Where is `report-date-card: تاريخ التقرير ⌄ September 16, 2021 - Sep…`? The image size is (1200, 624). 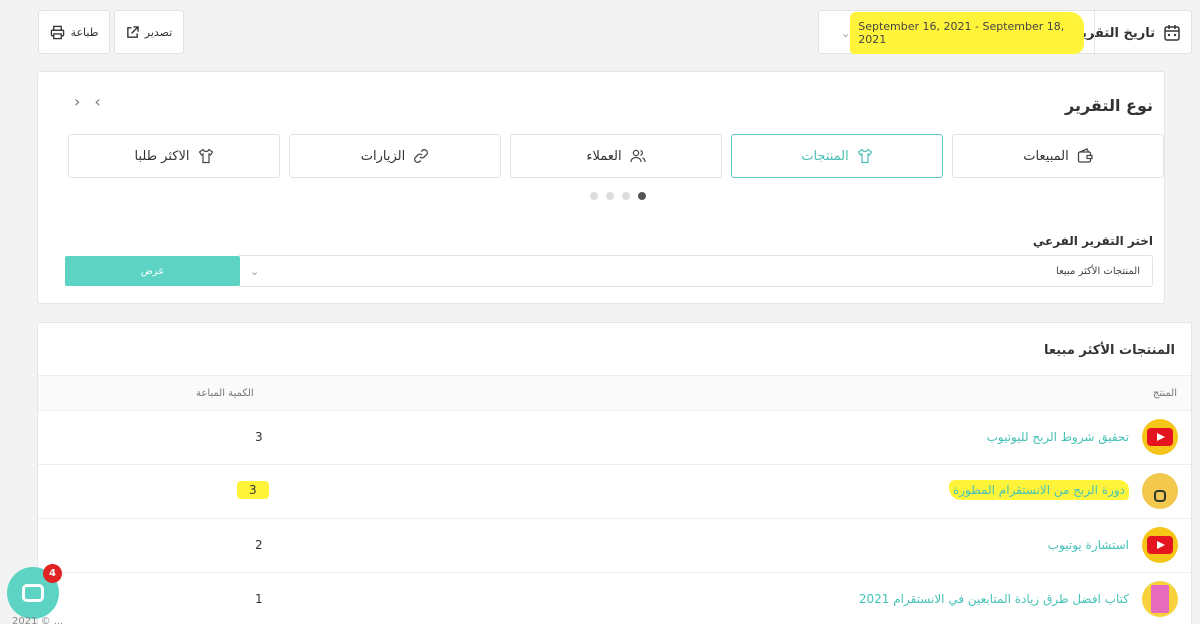 report-date-card: تاريخ التقرير ⌄ September 16, 2021 - Sep… is located at coordinates (1005, 32).